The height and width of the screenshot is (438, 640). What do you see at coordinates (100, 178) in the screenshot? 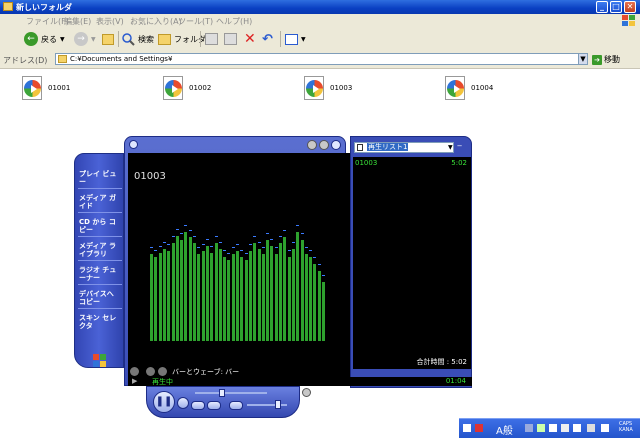
I see `sidebar-item-now-playing: プレイ ビュー` at bounding box center [100, 178].